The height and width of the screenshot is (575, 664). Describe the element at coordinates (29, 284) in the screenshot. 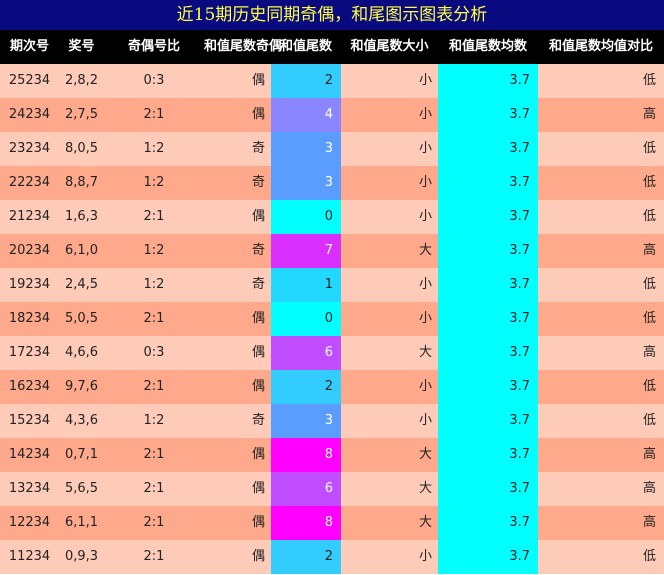

I see `cell-period: 19234` at that location.